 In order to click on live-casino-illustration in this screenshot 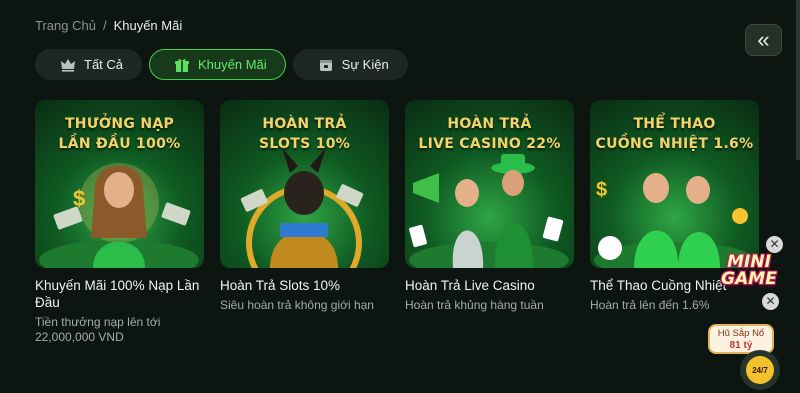, I will do `click(489, 211)`.